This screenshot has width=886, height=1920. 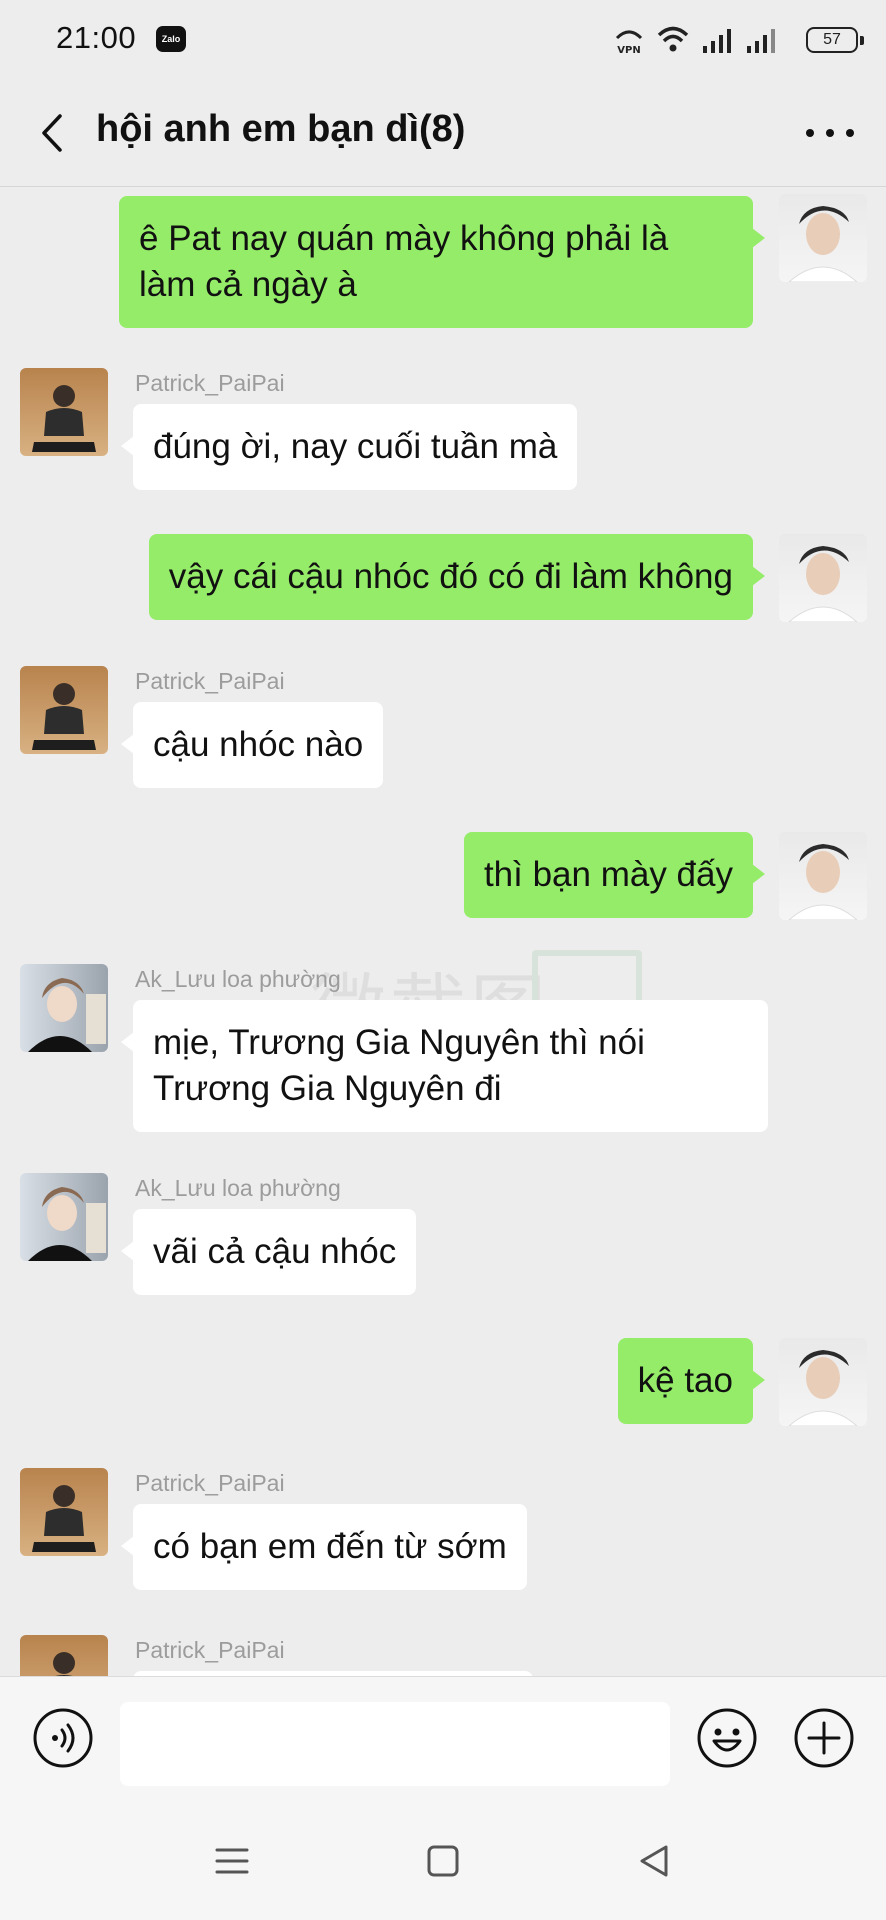 What do you see at coordinates (281, 129) in the screenshot?
I see `chat-title: hội anh em bạn dì(8)` at bounding box center [281, 129].